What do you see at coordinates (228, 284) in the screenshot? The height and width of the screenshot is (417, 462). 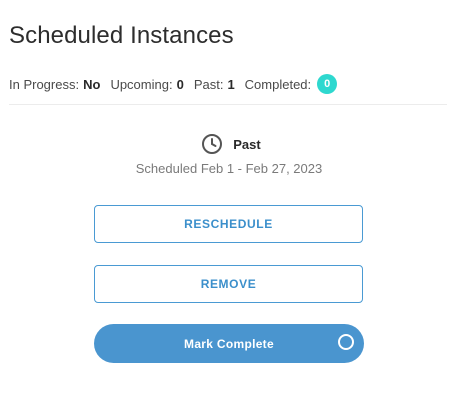 I see `remove-button: REMOVE` at bounding box center [228, 284].